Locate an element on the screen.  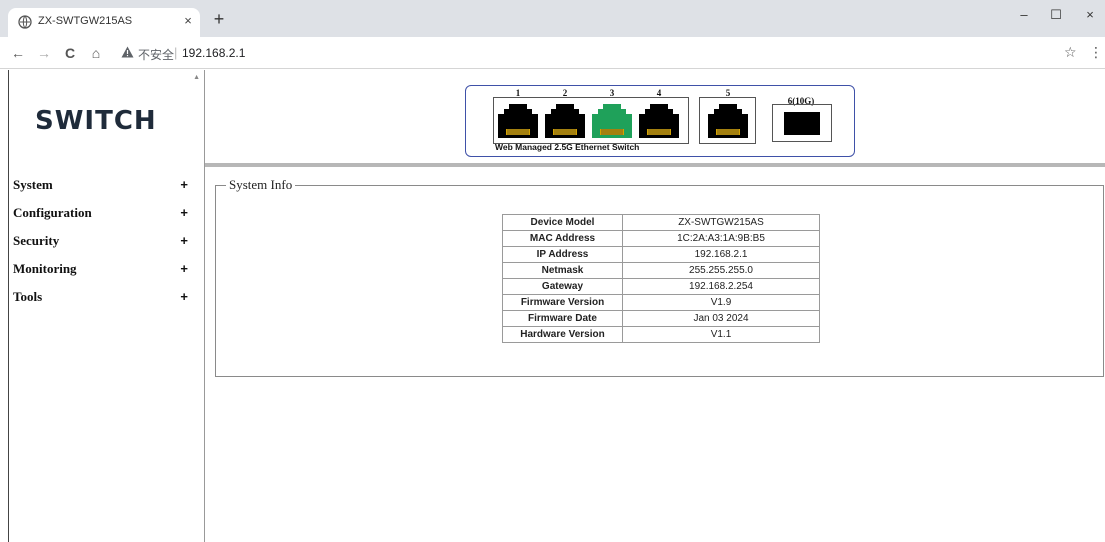
info-value: 192.168.2.1 is located at coordinates (721, 254).